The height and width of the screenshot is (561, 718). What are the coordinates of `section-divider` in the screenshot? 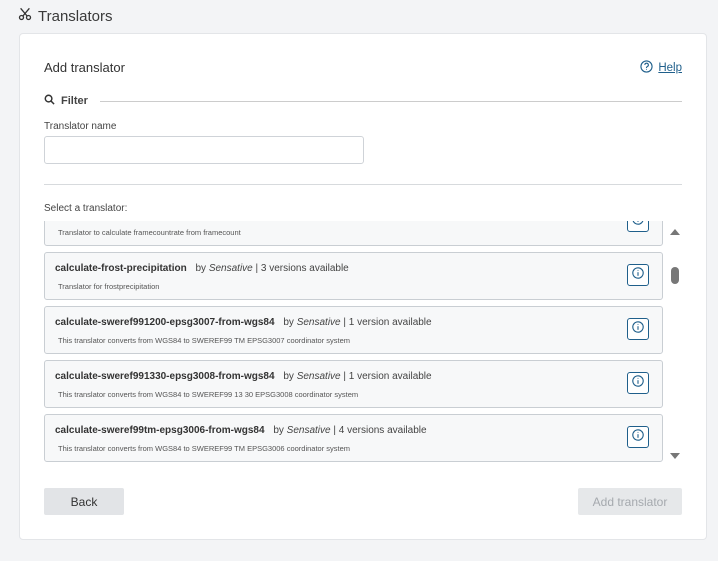 It's located at (363, 184).